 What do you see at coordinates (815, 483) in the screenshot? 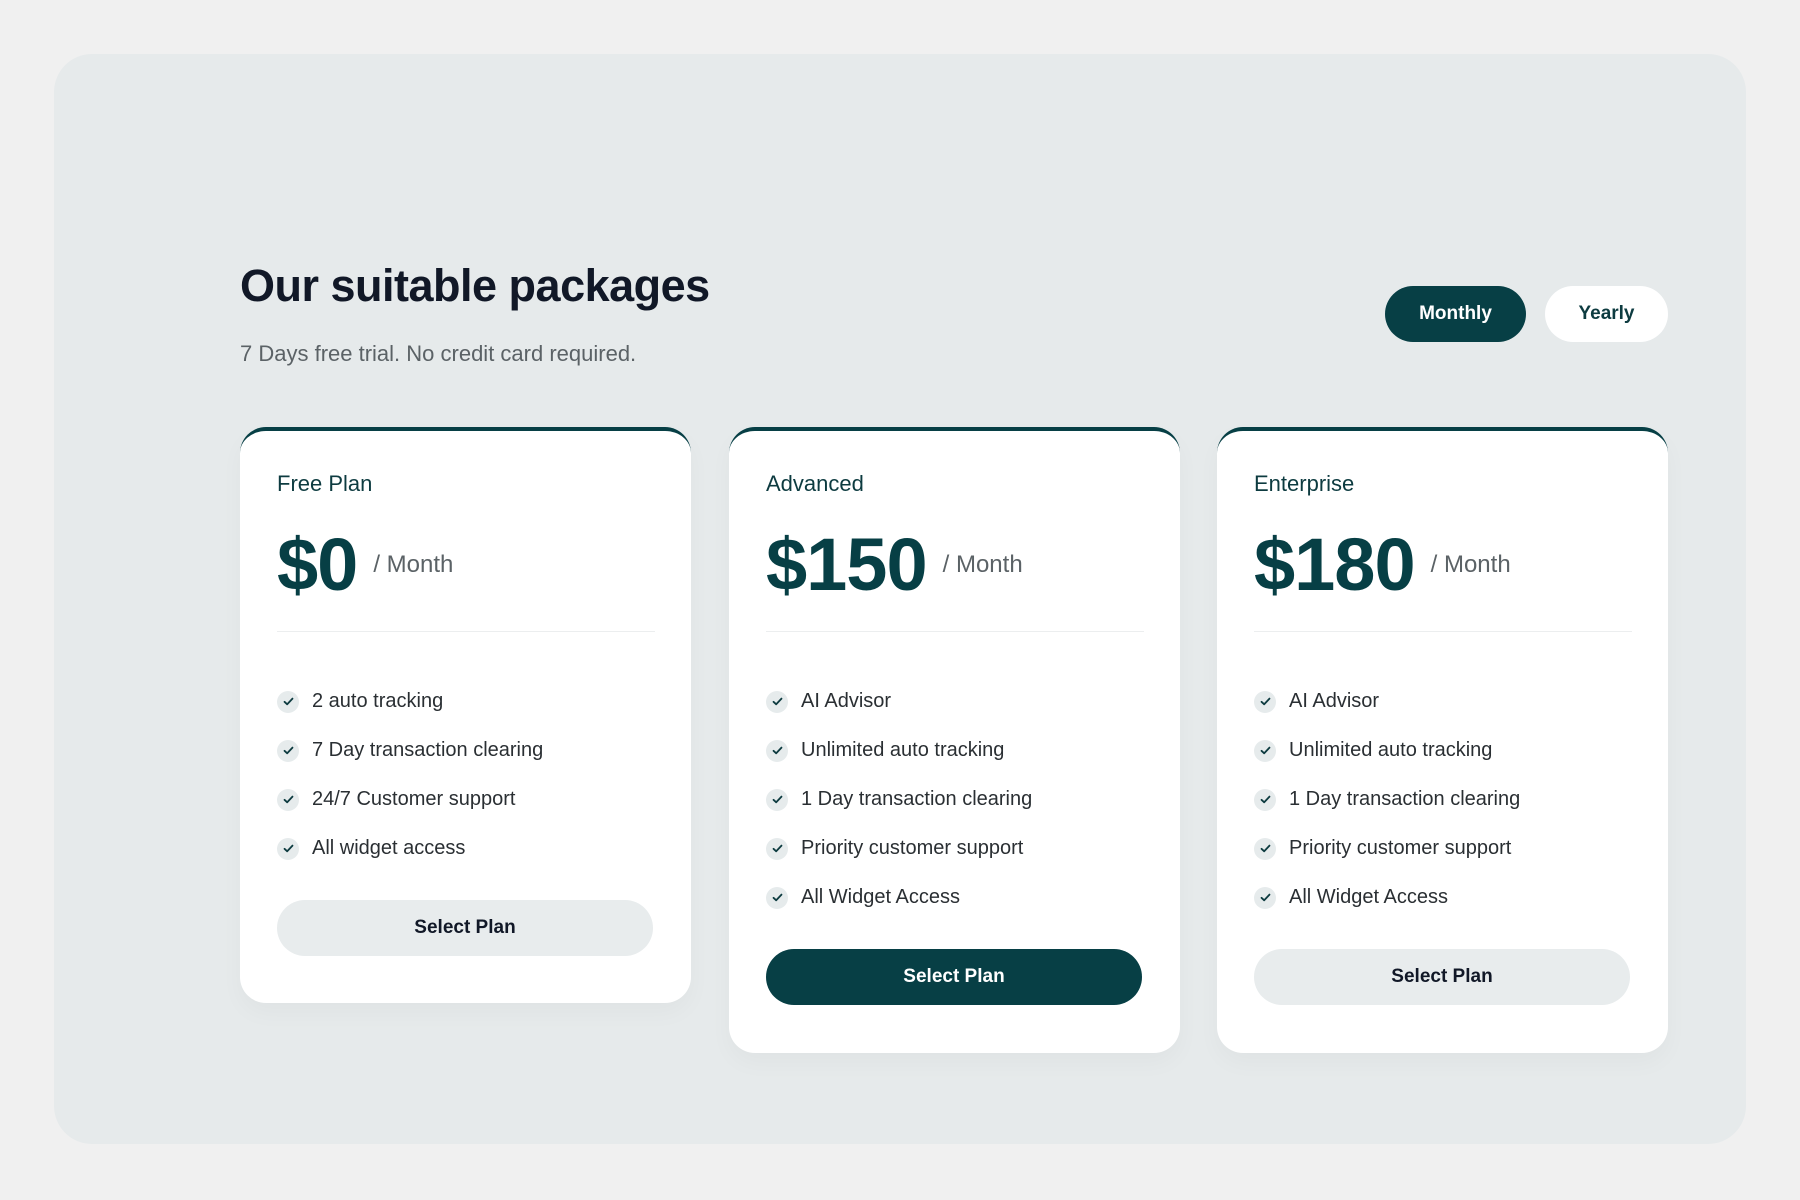
I see `plan-name: Advanced` at bounding box center [815, 483].